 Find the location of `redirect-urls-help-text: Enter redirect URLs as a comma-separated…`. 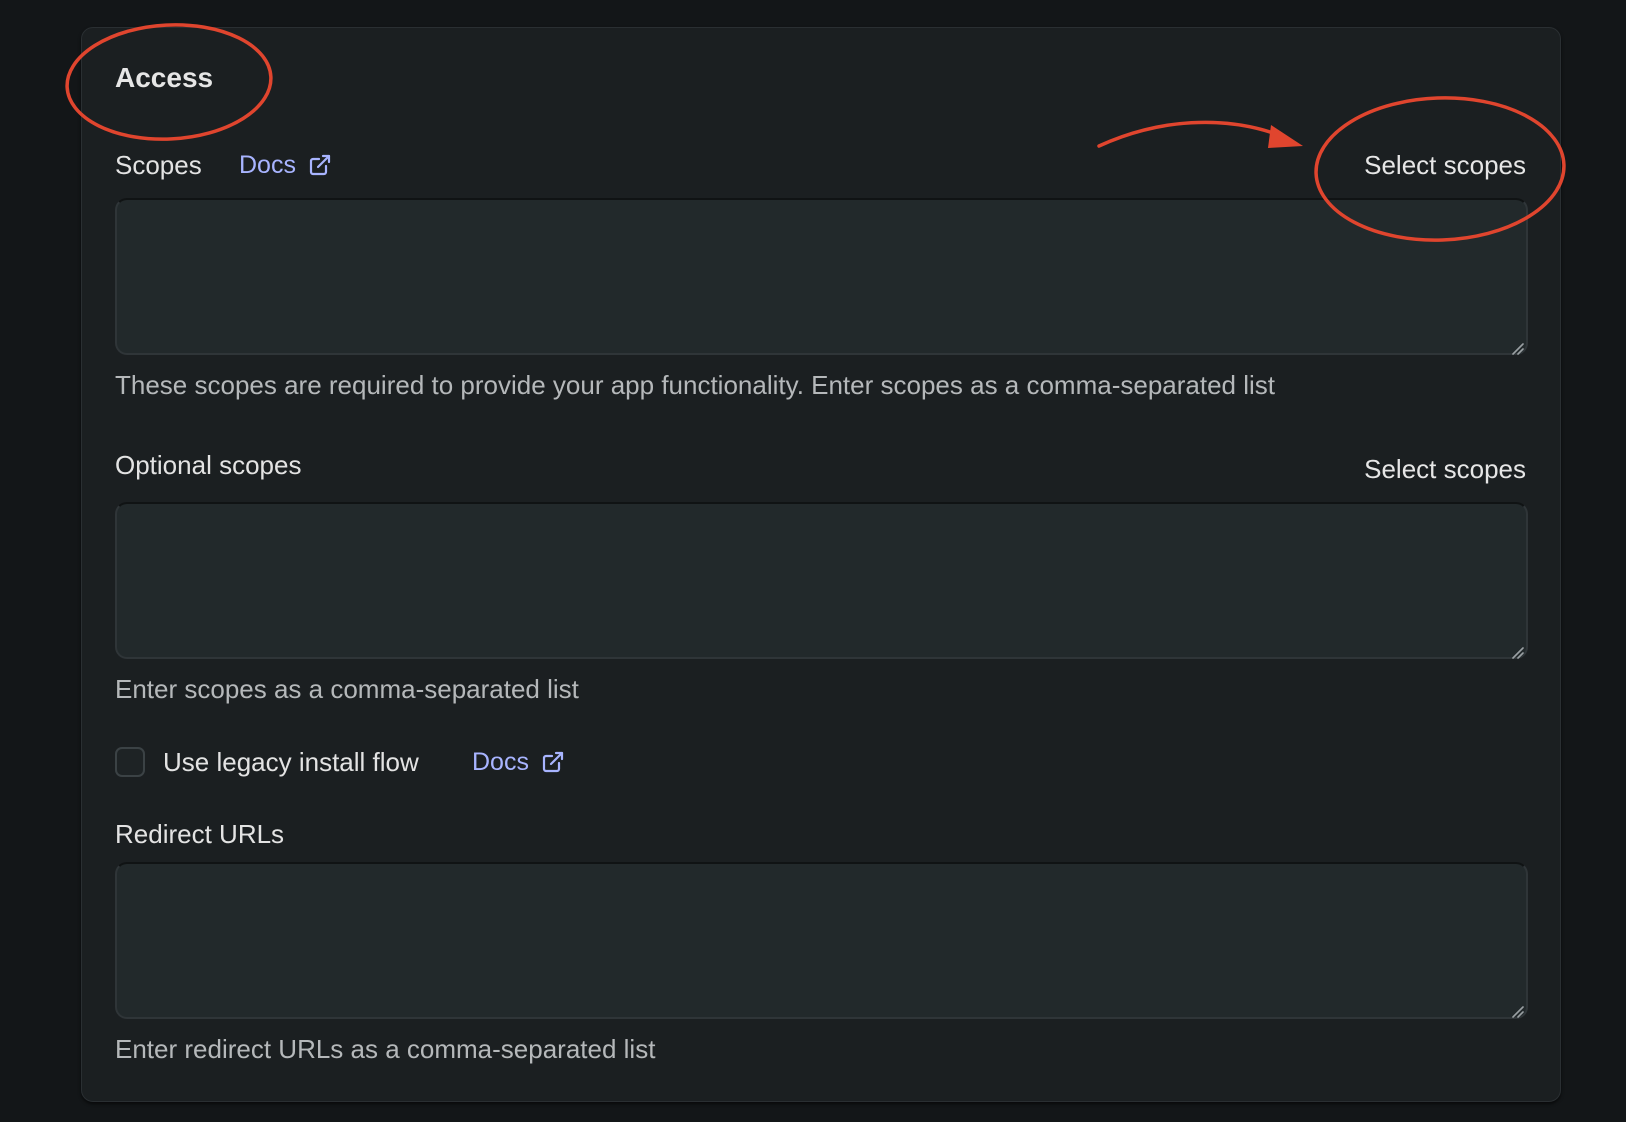

redirect-urls-help-text: Enter redirect URLs as a comma-separated… is located at coordinates (385, 1049).